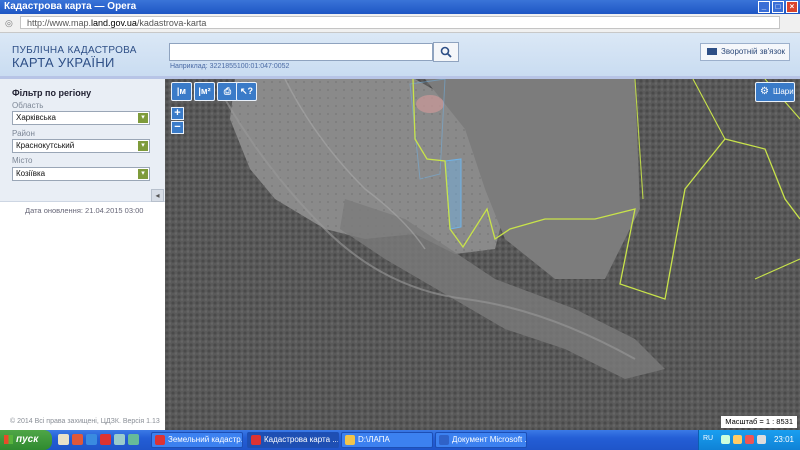  Describe the element at coordinates (9, 23) in the screenshot. I see `globe-icon: ◎` at that location.